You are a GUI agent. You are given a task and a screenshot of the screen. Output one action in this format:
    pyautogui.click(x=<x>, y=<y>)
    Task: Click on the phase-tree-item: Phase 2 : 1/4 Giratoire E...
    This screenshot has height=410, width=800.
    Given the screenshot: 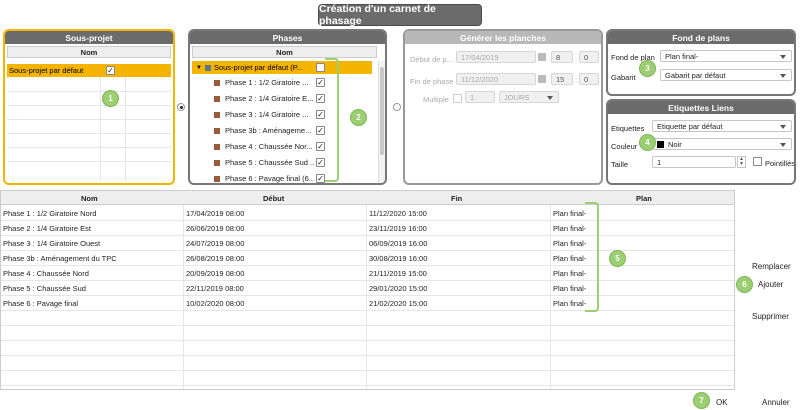 What is the action you would take?
    pyautogui.click(x=264, y=98)
    